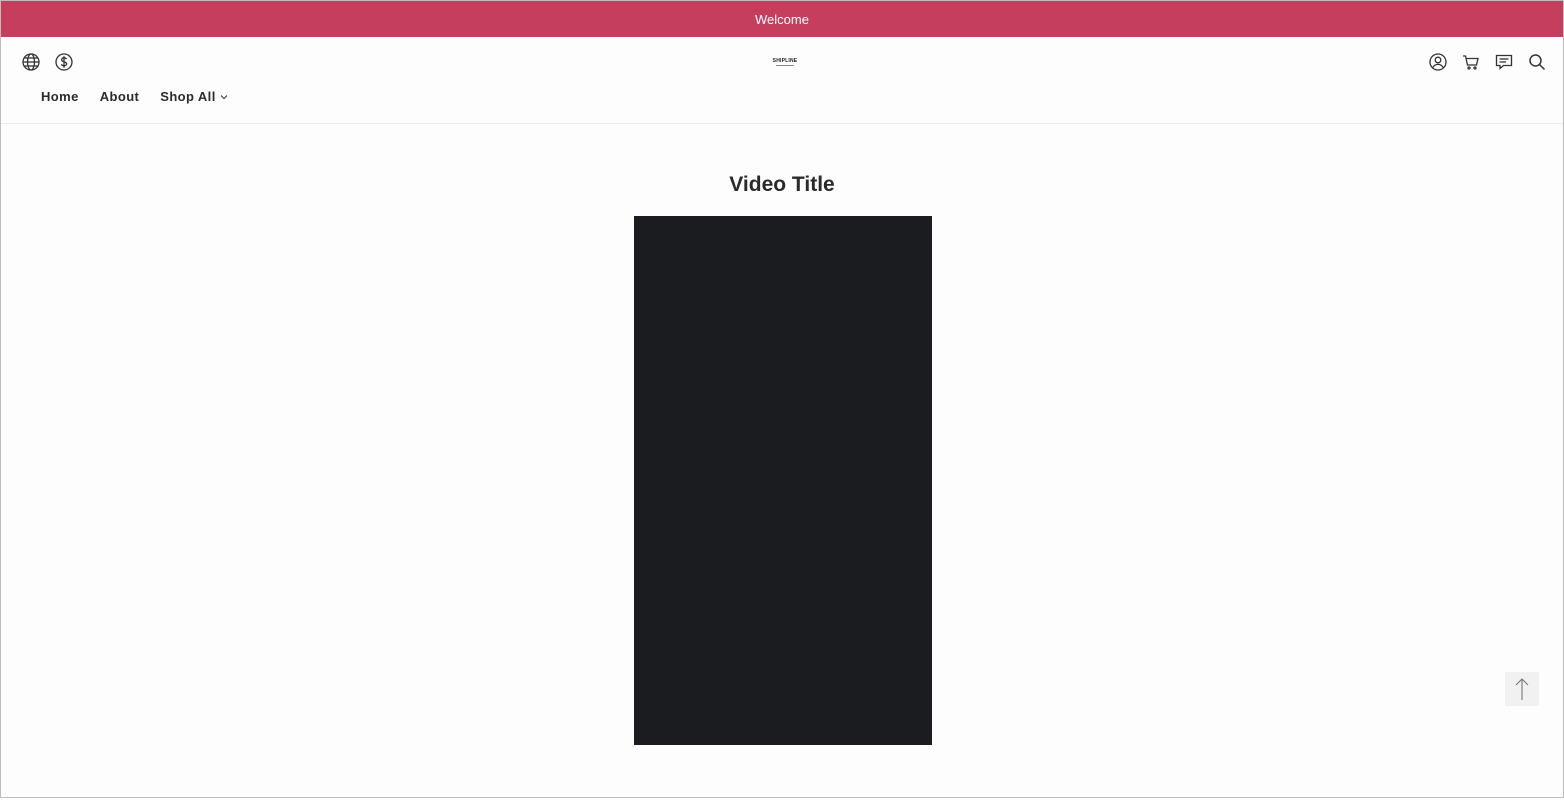  Describe the element at coordinates (224, 96) in the screenshot. I see `chevron-down-icon` at that location.